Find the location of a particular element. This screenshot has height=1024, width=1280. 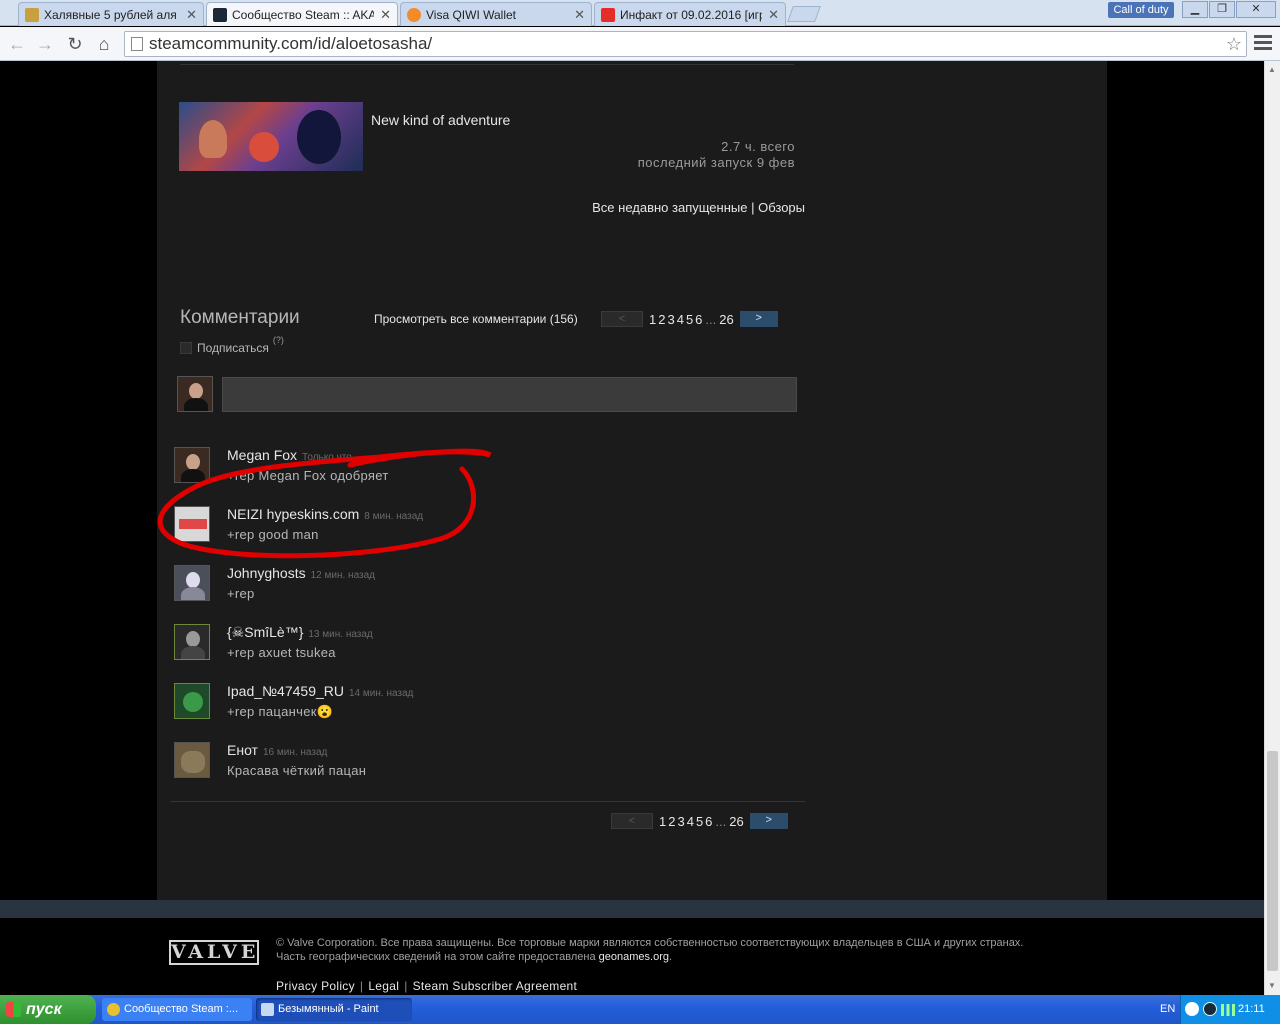

new-tab-button is located at coordinates (804, 14).